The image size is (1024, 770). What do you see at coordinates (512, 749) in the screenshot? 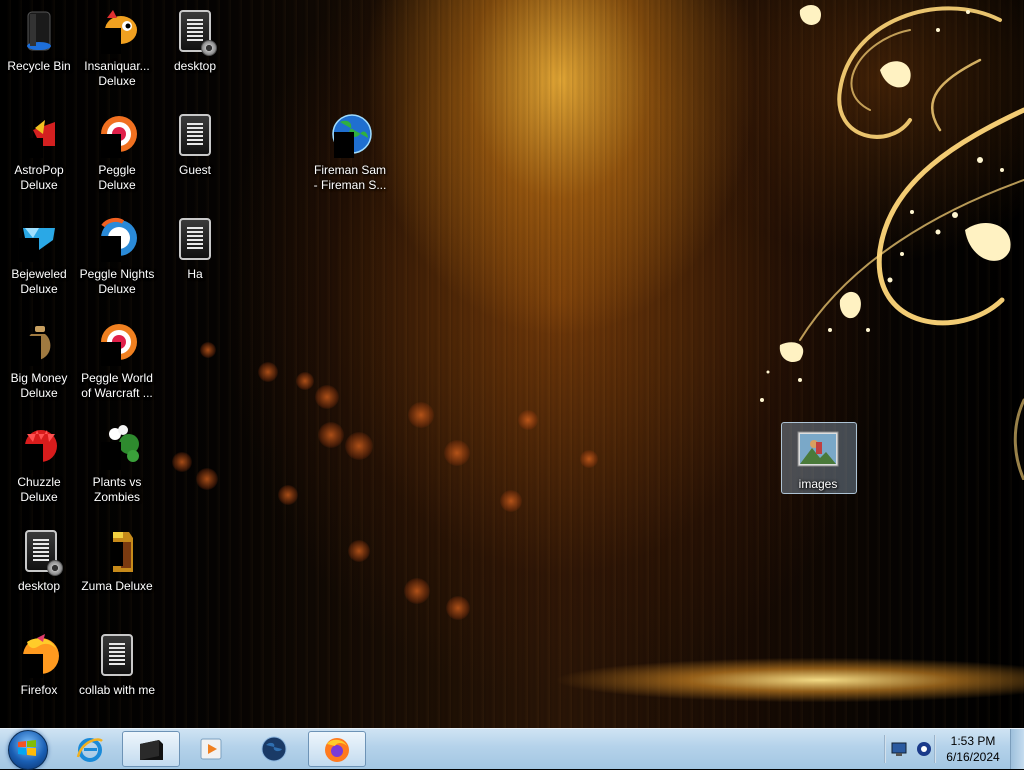
I see `taskbar: 1:53 PM 6/16/2024` at bounding box center [512, 749].